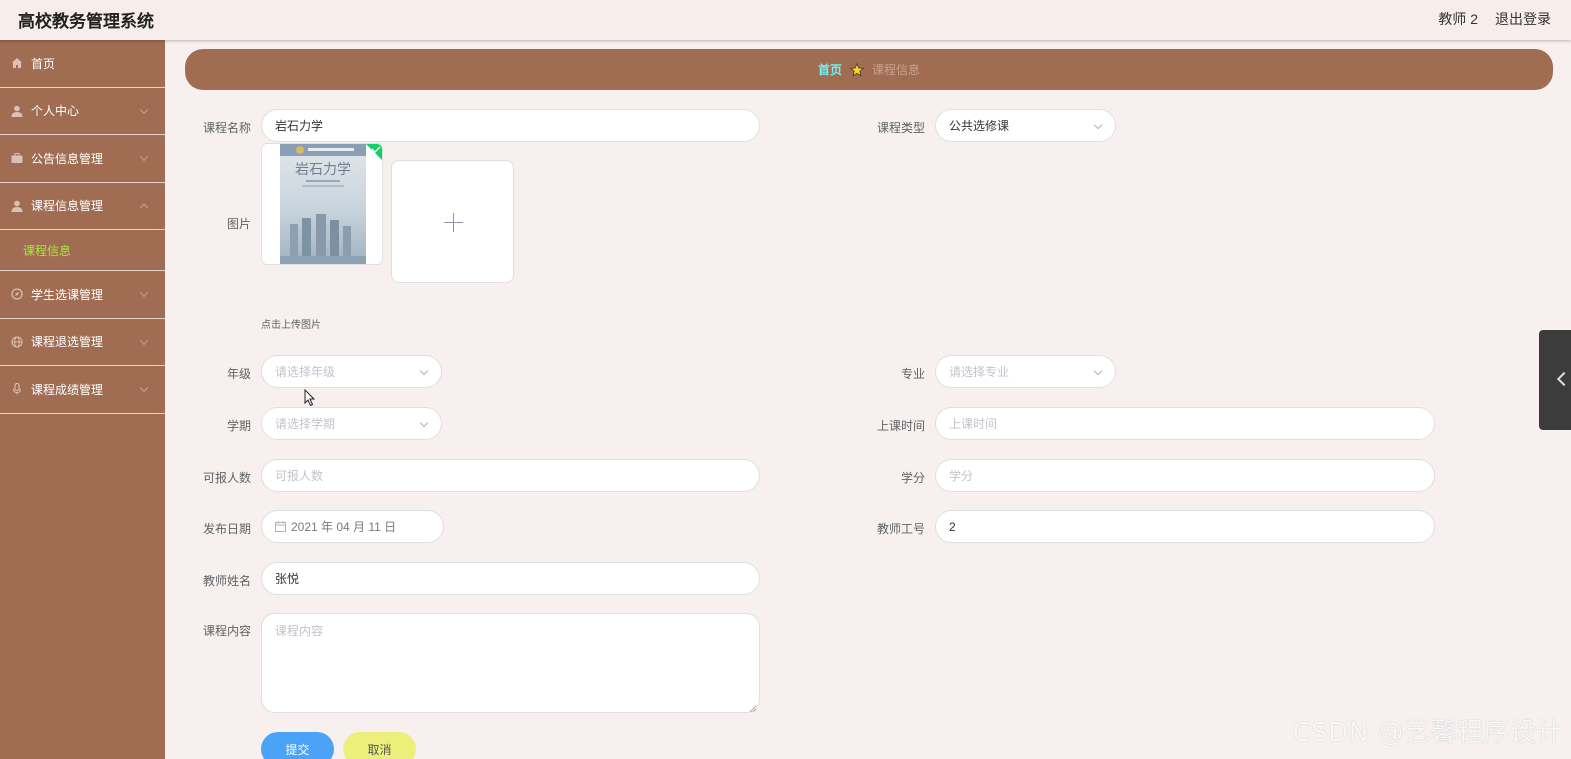  What do you see at coordinates (1185, 423) in the screenshot?
I see `class-time-input: 上课时间` at bounding box center [1185, 423].